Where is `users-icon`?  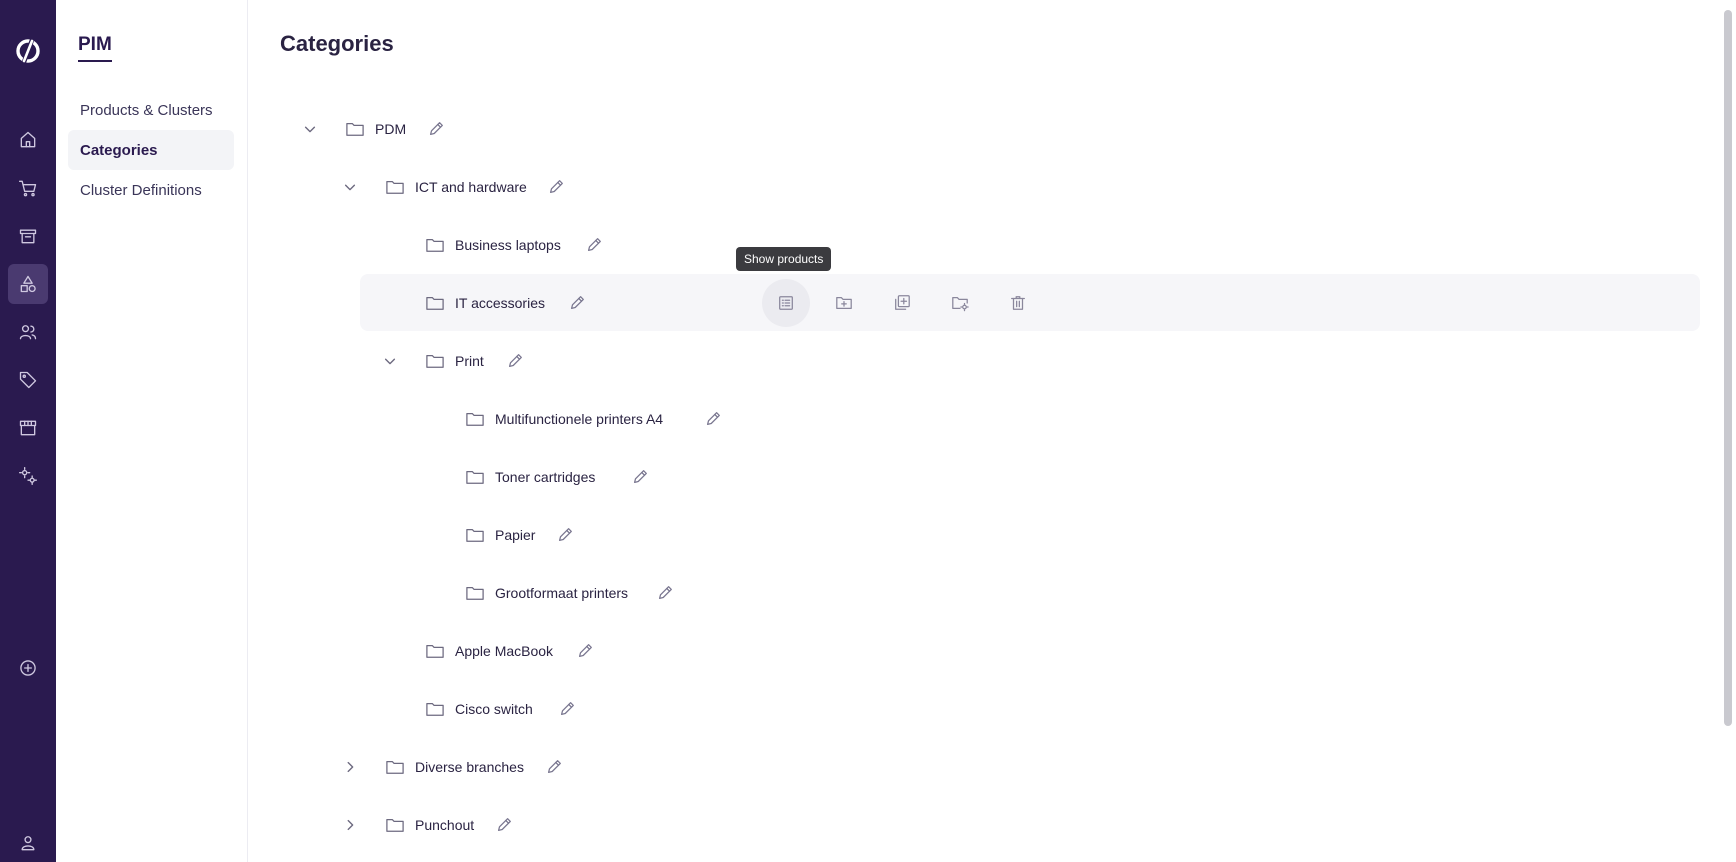 users-icon is located at coordinates (28, 332).